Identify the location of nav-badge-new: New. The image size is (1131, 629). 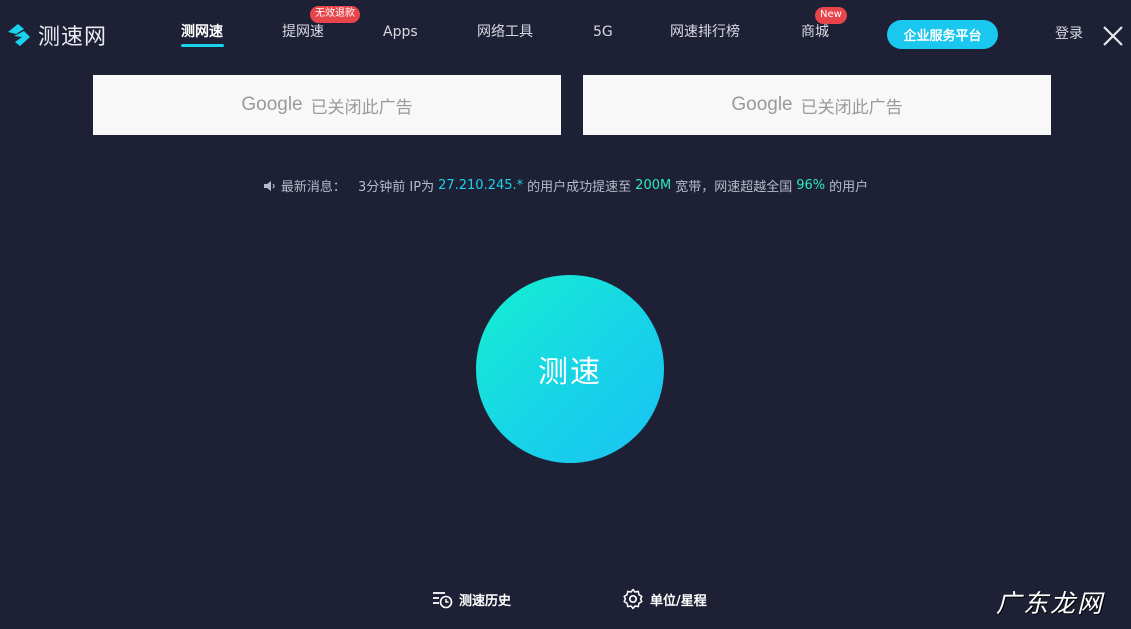
(831, 15).